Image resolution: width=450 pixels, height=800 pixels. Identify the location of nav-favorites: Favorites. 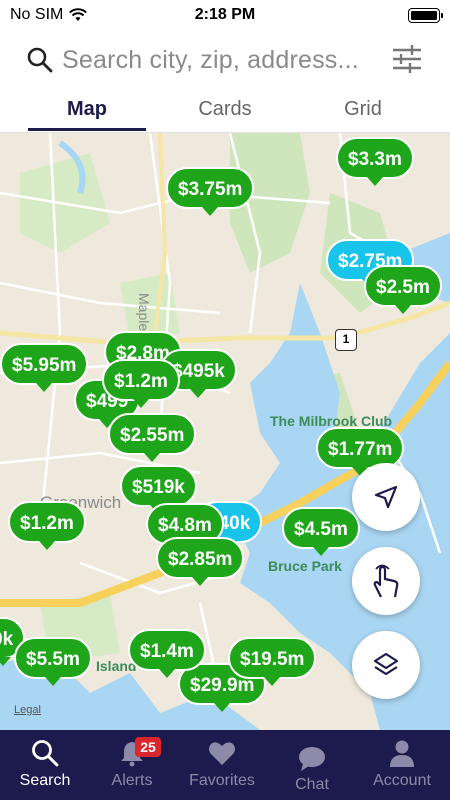
(222, 765).